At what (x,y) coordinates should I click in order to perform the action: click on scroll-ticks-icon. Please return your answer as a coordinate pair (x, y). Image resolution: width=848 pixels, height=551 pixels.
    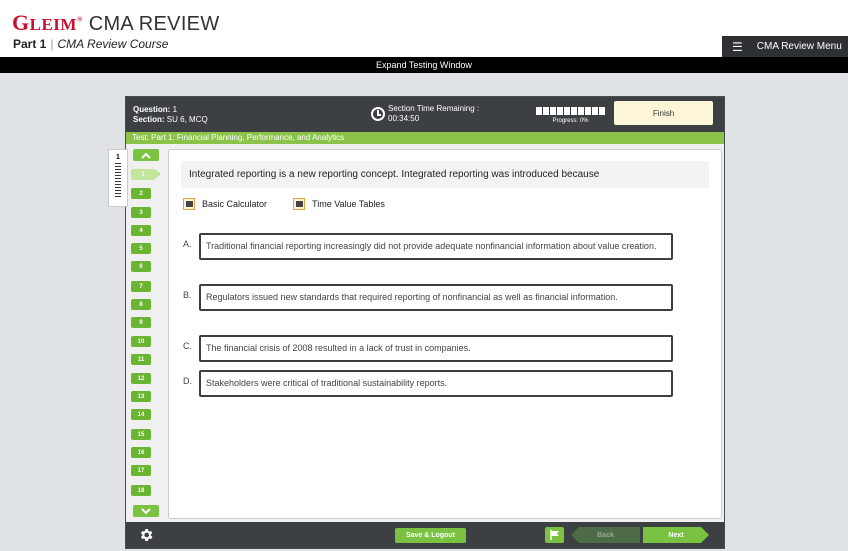
    Looking at the image, I should click on (118, 180).